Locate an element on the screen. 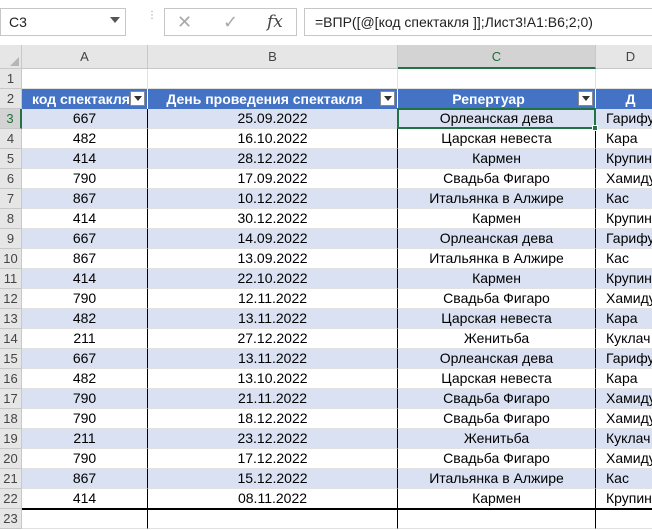 Image resolution: width=652 pixels, height=530 pixels. table-cell: 14.09.2022 is located at coordinates (273, 239).